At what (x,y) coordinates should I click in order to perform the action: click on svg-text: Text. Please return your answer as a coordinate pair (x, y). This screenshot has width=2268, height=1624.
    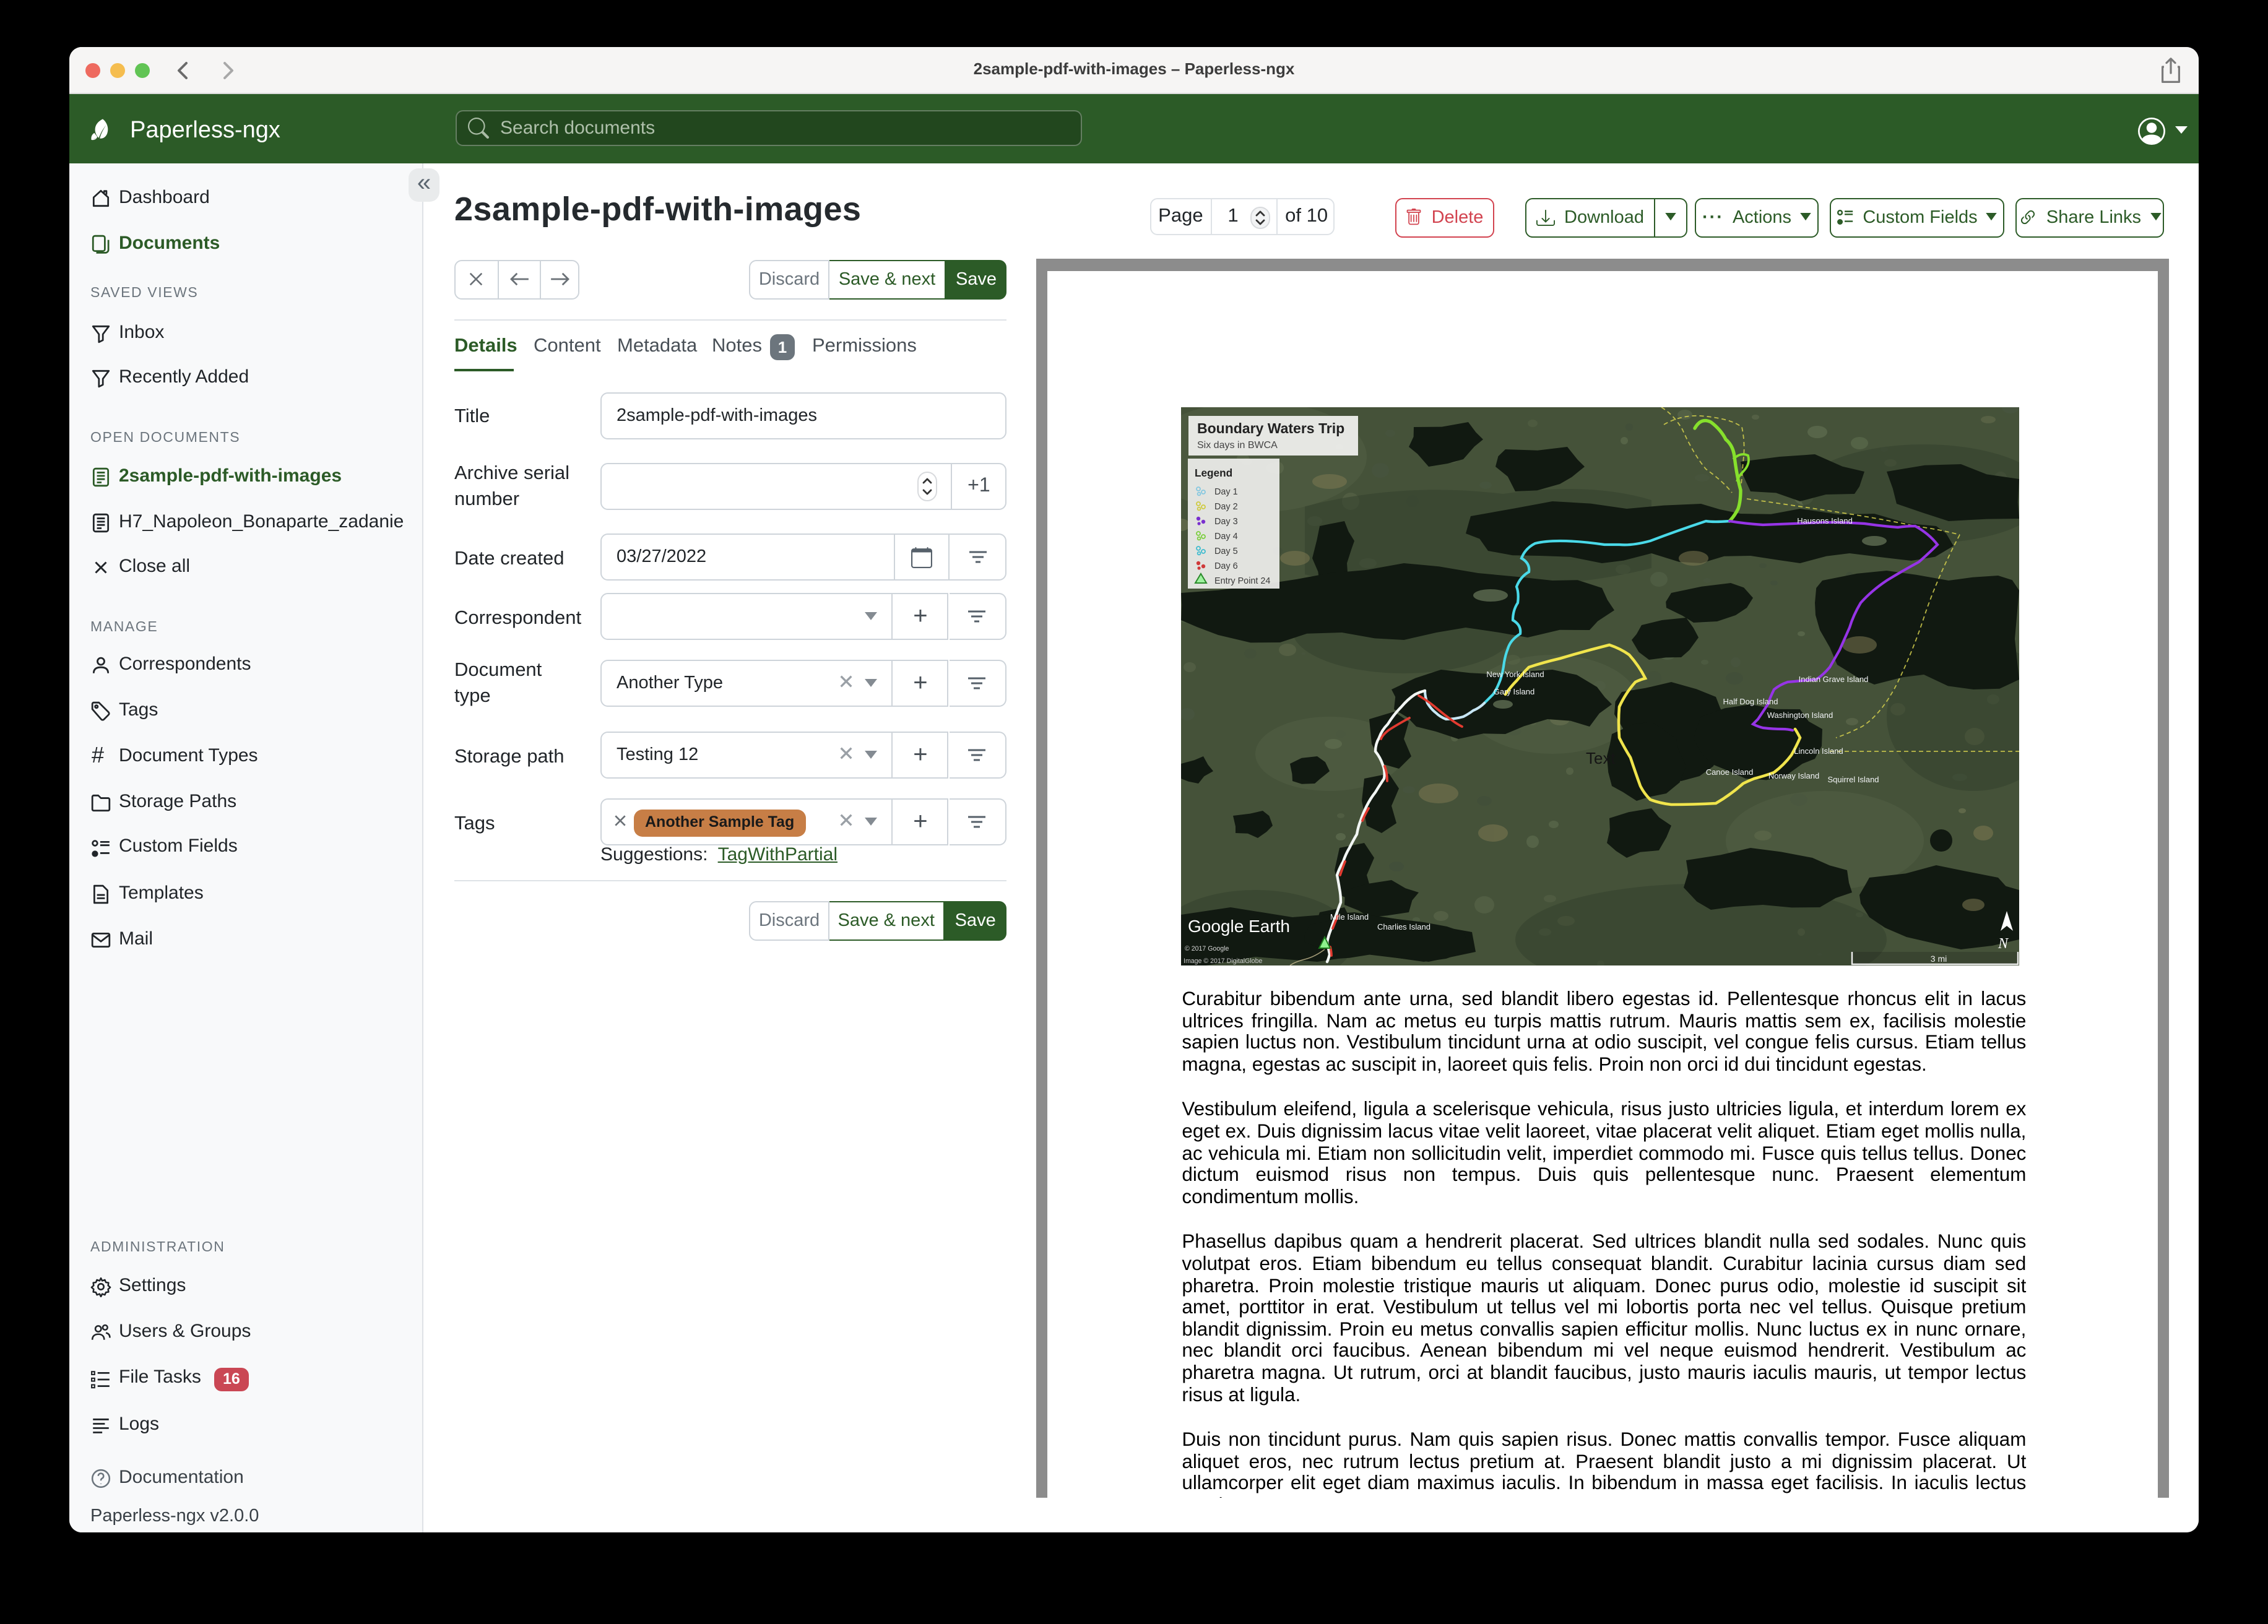
    Looking at the image, I should click on (1601, 757).